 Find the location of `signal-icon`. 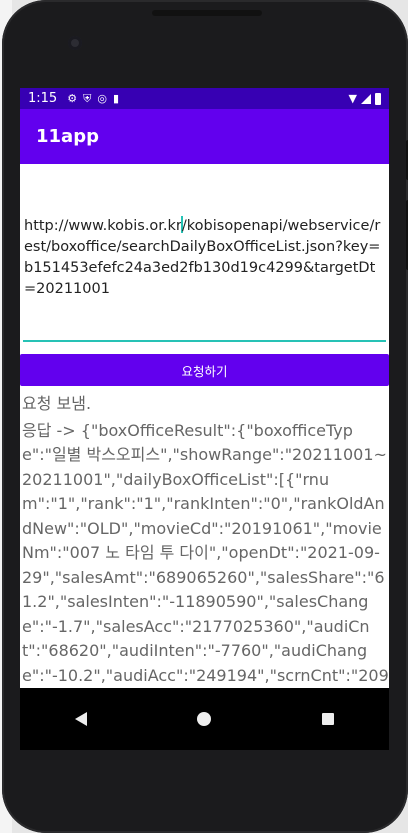

signal-icon is located at coordinates (366, 98).